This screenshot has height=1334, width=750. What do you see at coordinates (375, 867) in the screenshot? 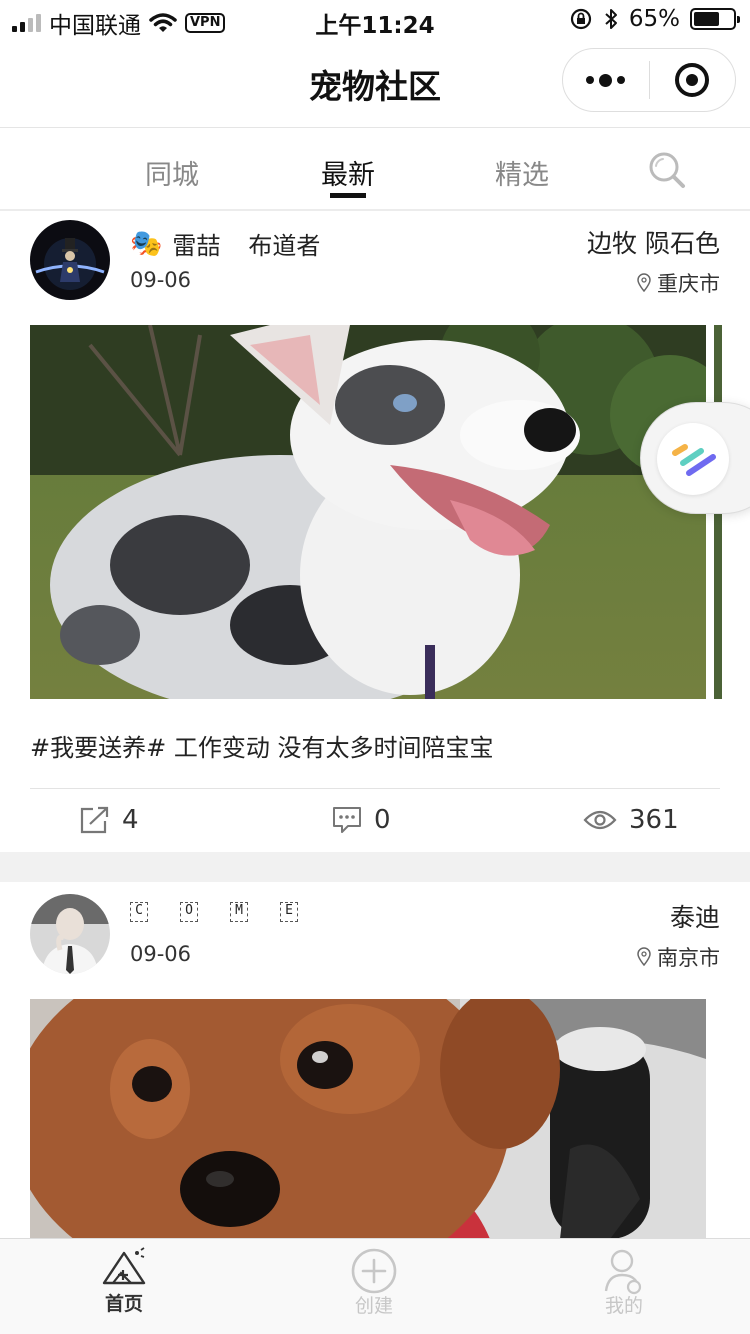
I see `post-separator` at bounding box center [375, 867].